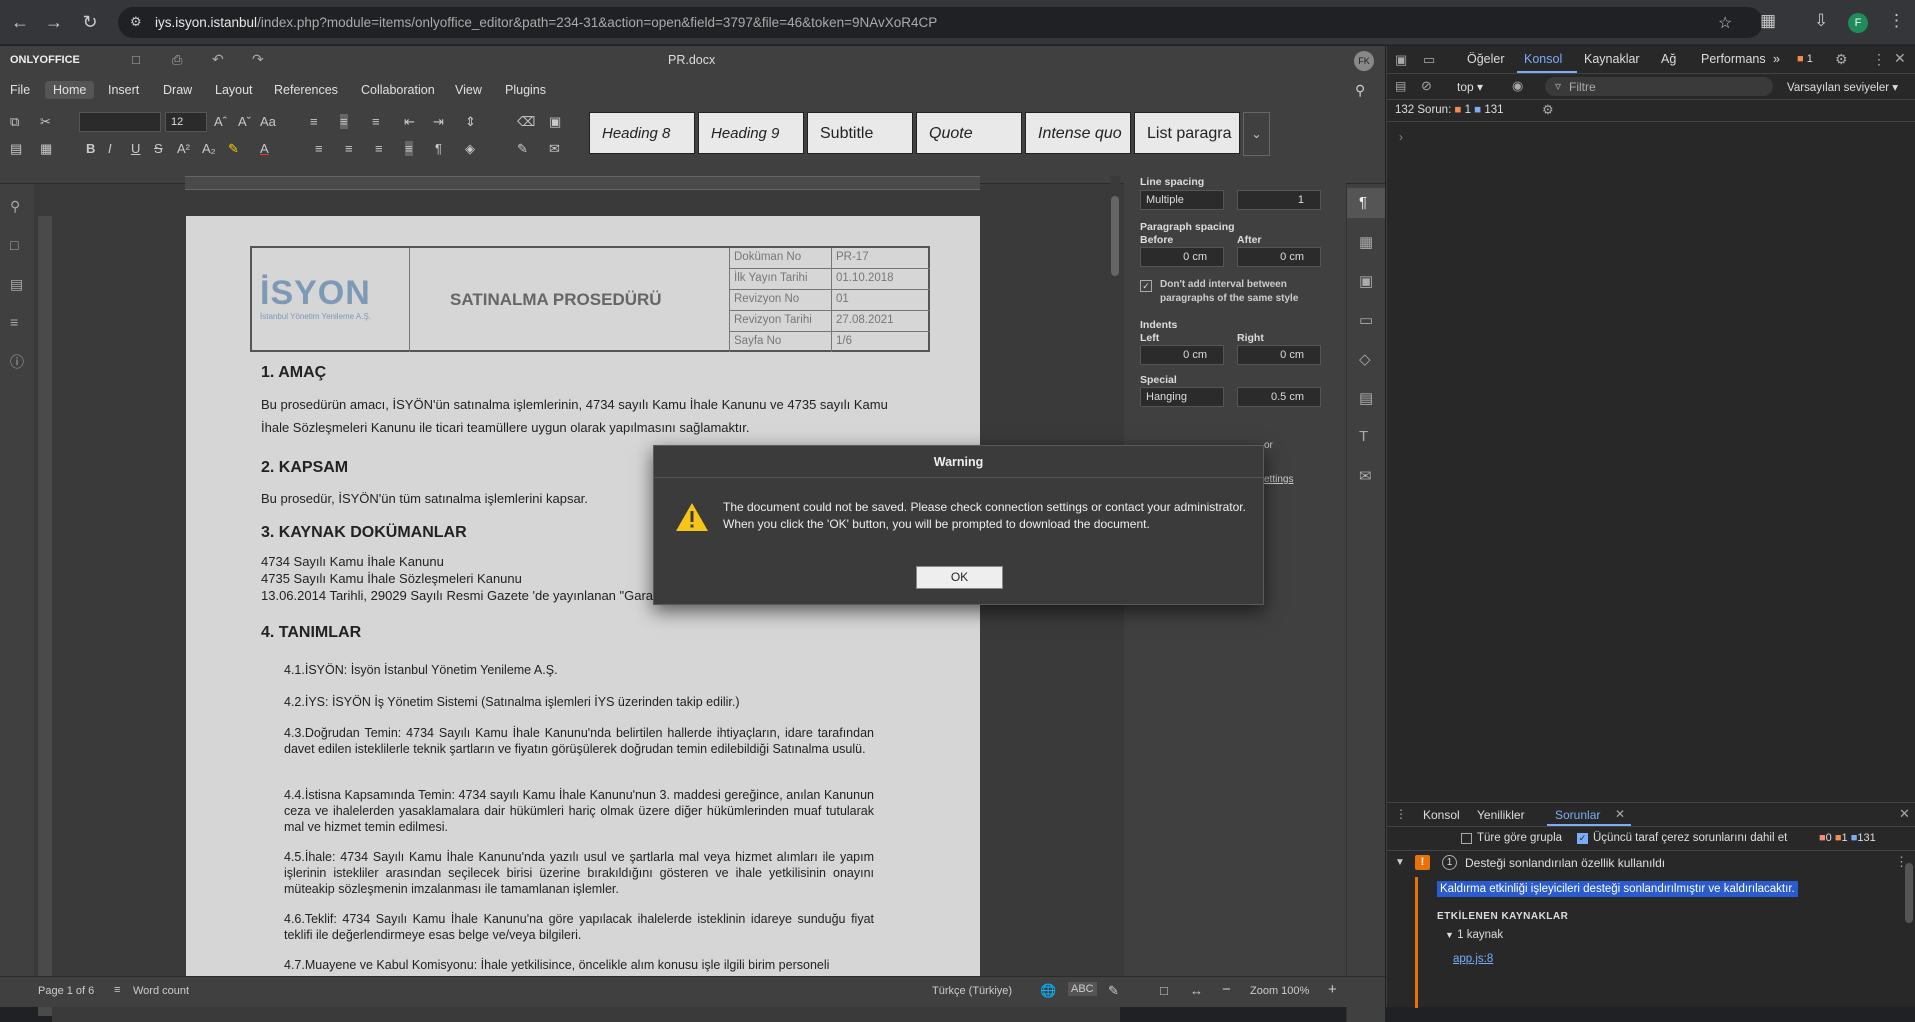 The height and width of the screenshot is (1022, 1915). I want to click on drawer-tab-issues: Sorunlar, so click(1577, 815).